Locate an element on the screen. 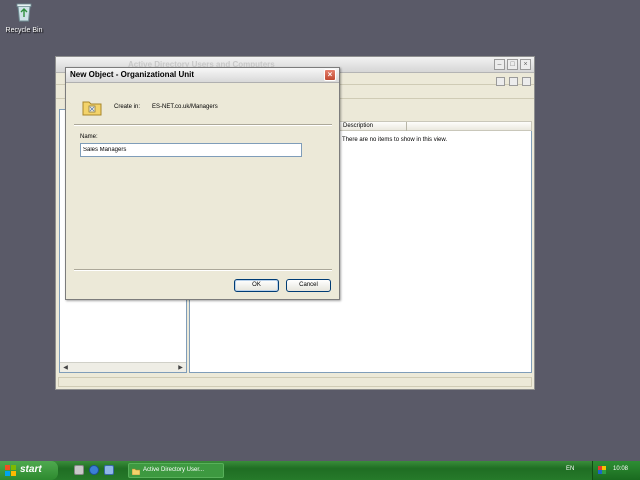  dialog-titlebar: New Object - Organizational Unit × is located at coordinates (202, 75).